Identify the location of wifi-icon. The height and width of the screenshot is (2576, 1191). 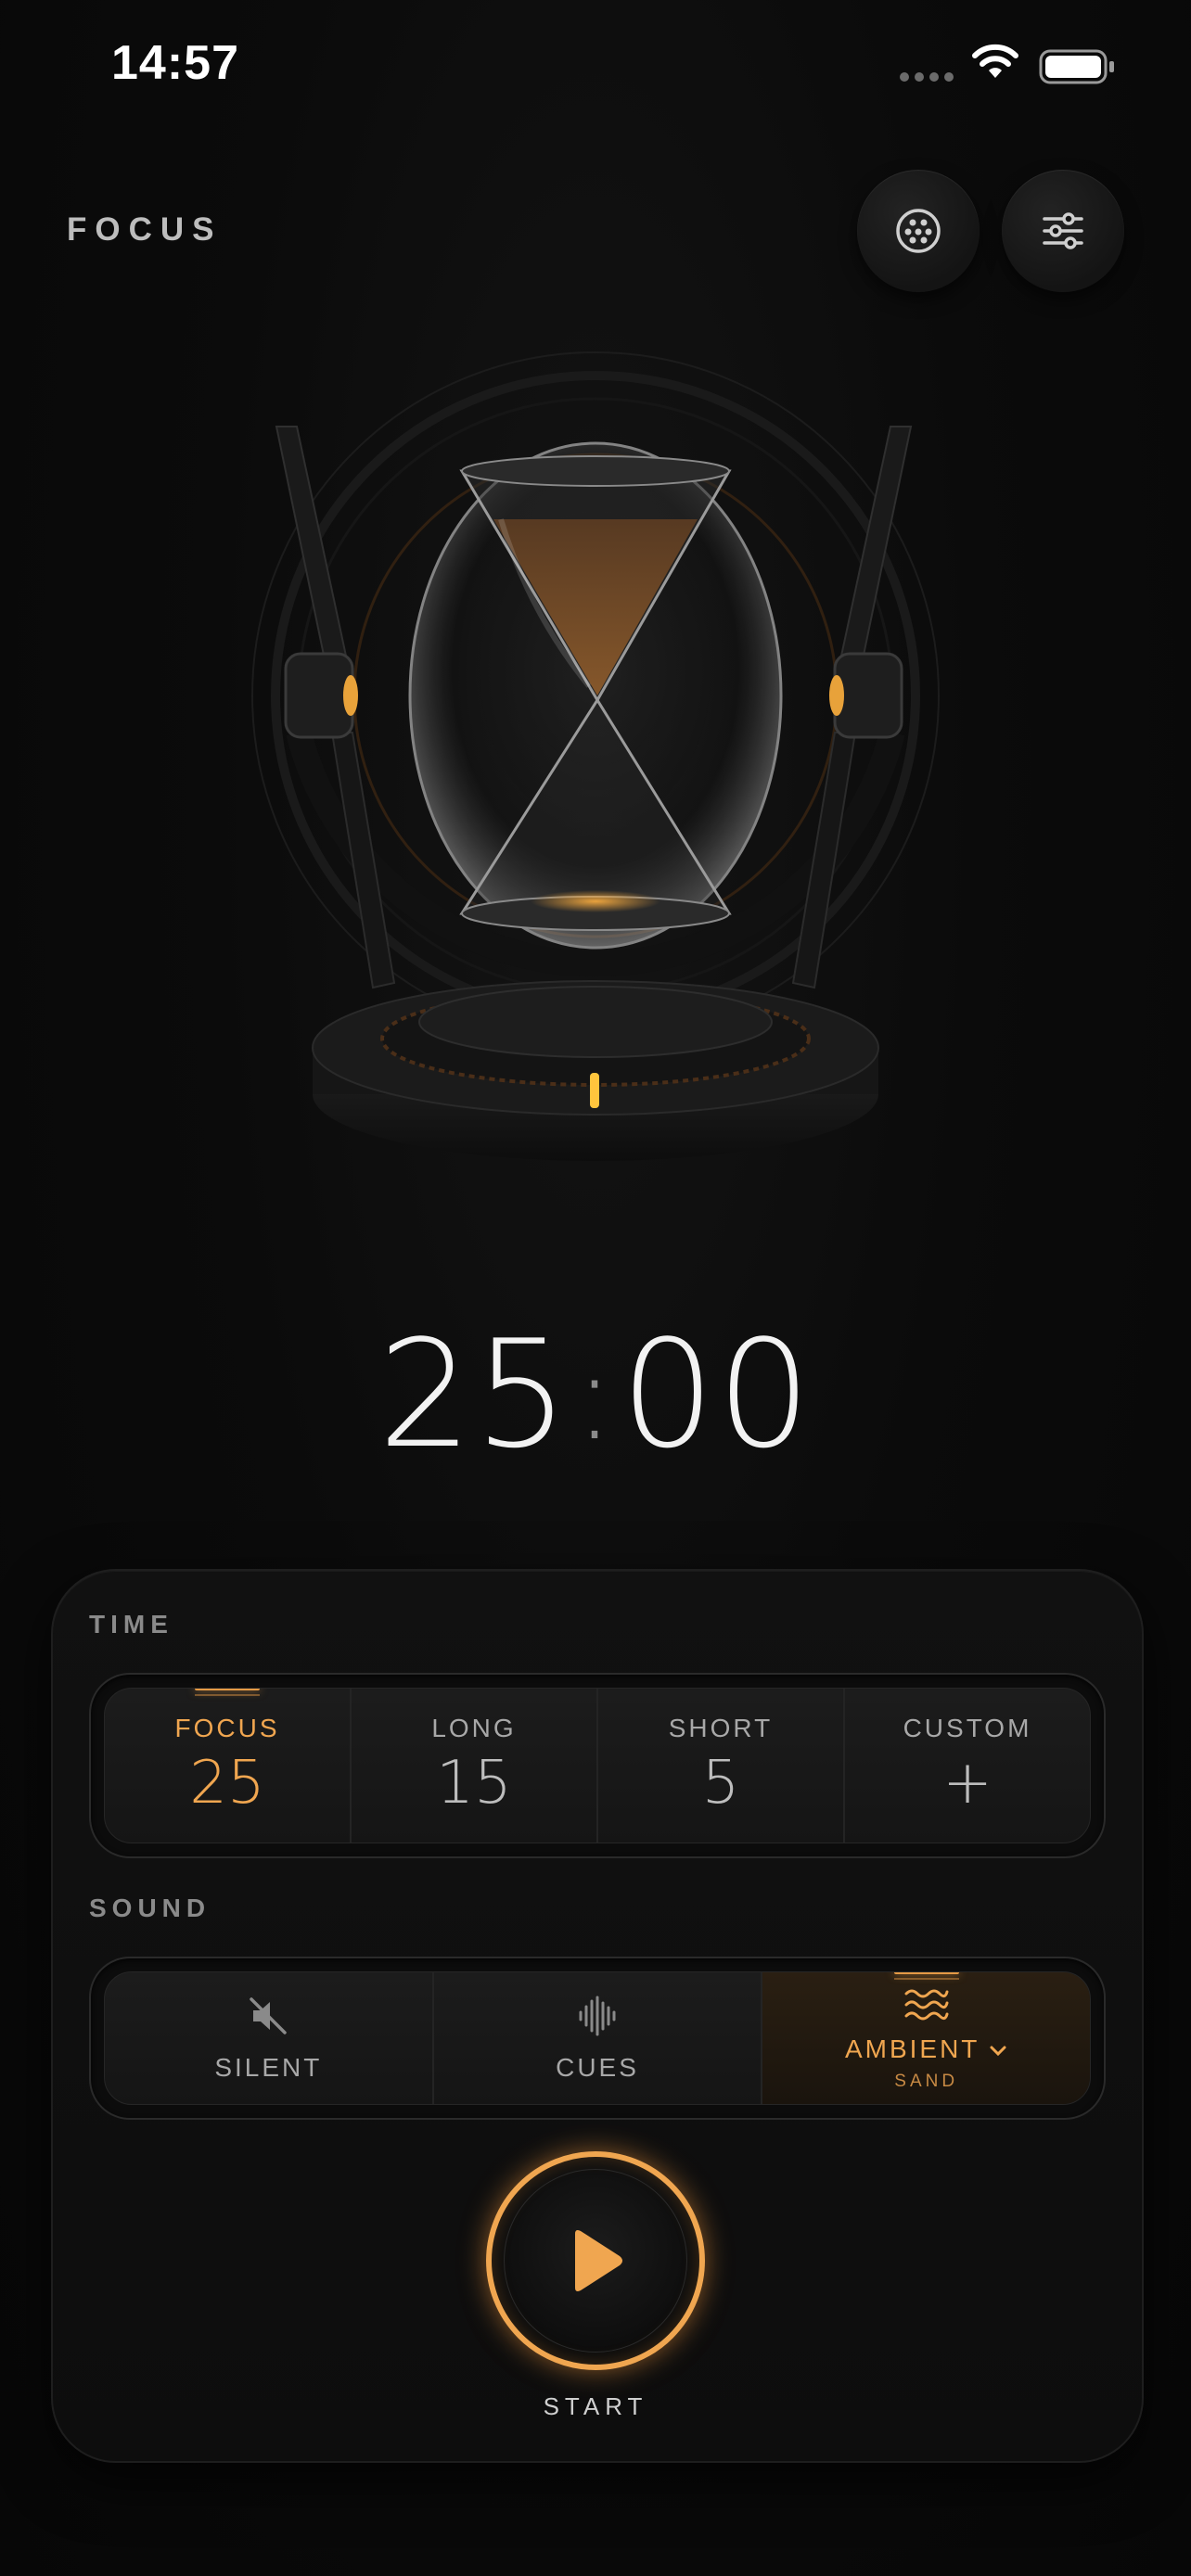
(995, 61).